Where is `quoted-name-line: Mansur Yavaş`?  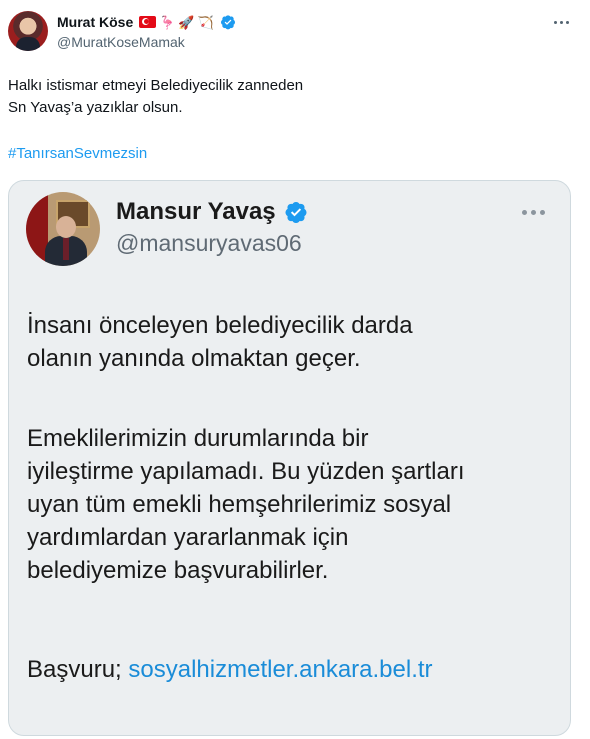
quoted-name-line: Mansur Yavaş is located at coordinates (212, 212).